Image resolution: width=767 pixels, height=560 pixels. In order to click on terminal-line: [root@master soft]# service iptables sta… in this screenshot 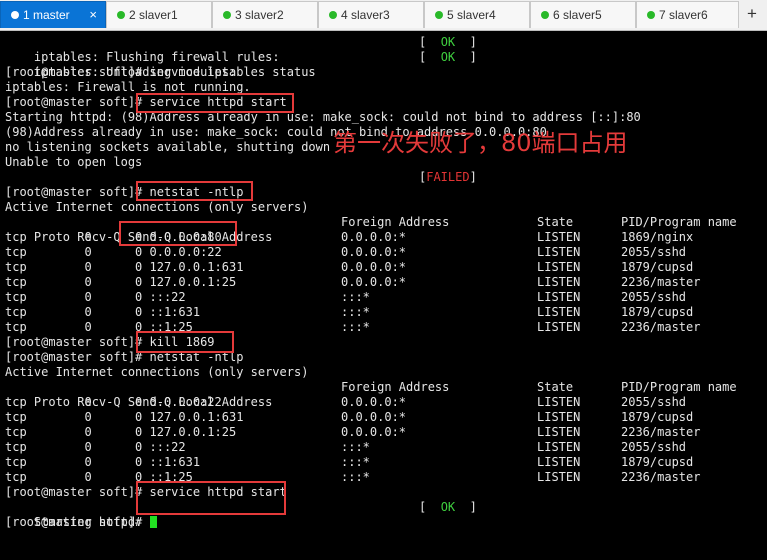, I will do `click(160, 72)`.